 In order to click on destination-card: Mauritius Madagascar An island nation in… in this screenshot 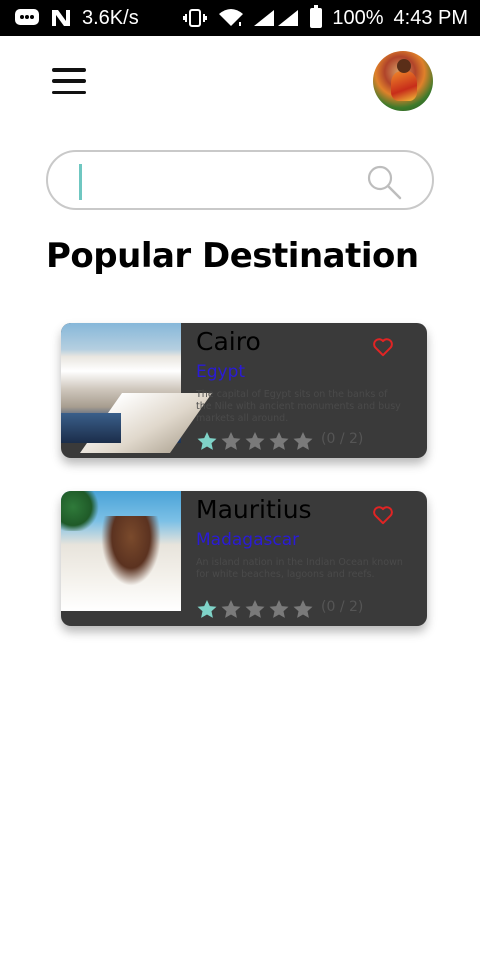, I will do `click(244, 558)`.